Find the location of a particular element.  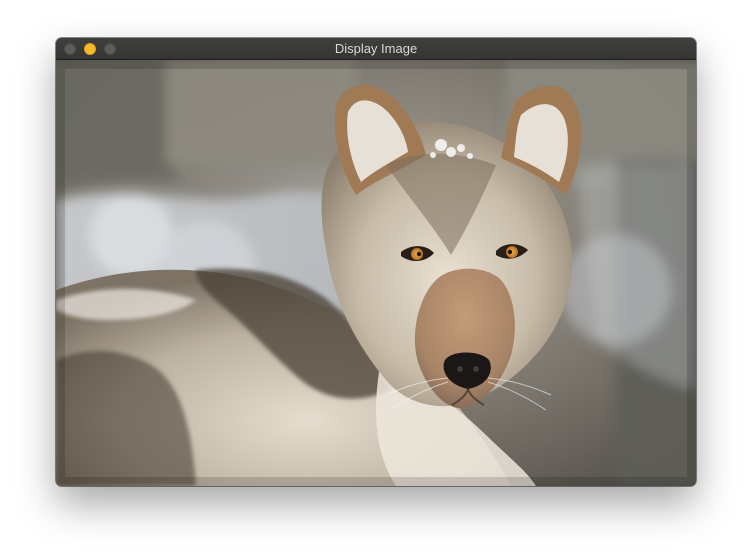

window-title: Display Image is located at coordinates (376, 48).